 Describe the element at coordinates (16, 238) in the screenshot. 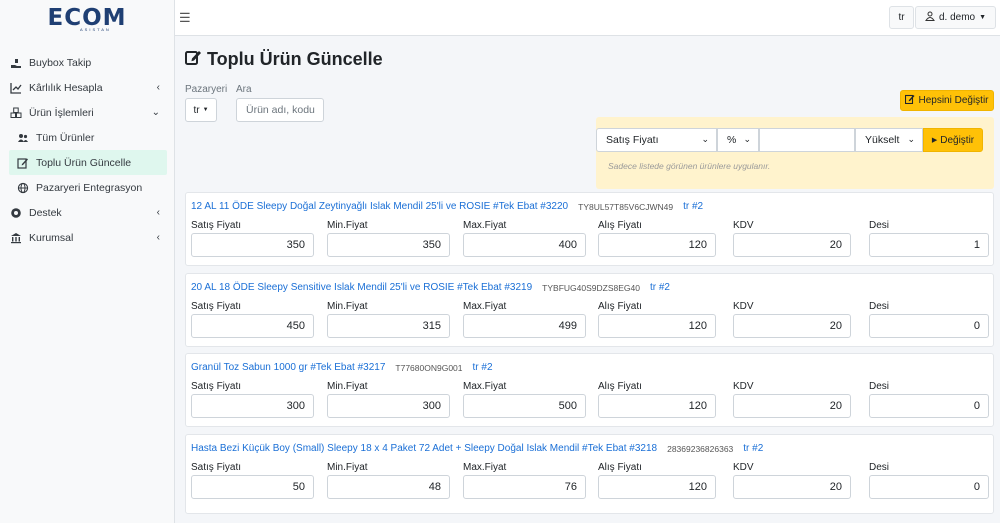

I see `building-columns-icon` at that location.